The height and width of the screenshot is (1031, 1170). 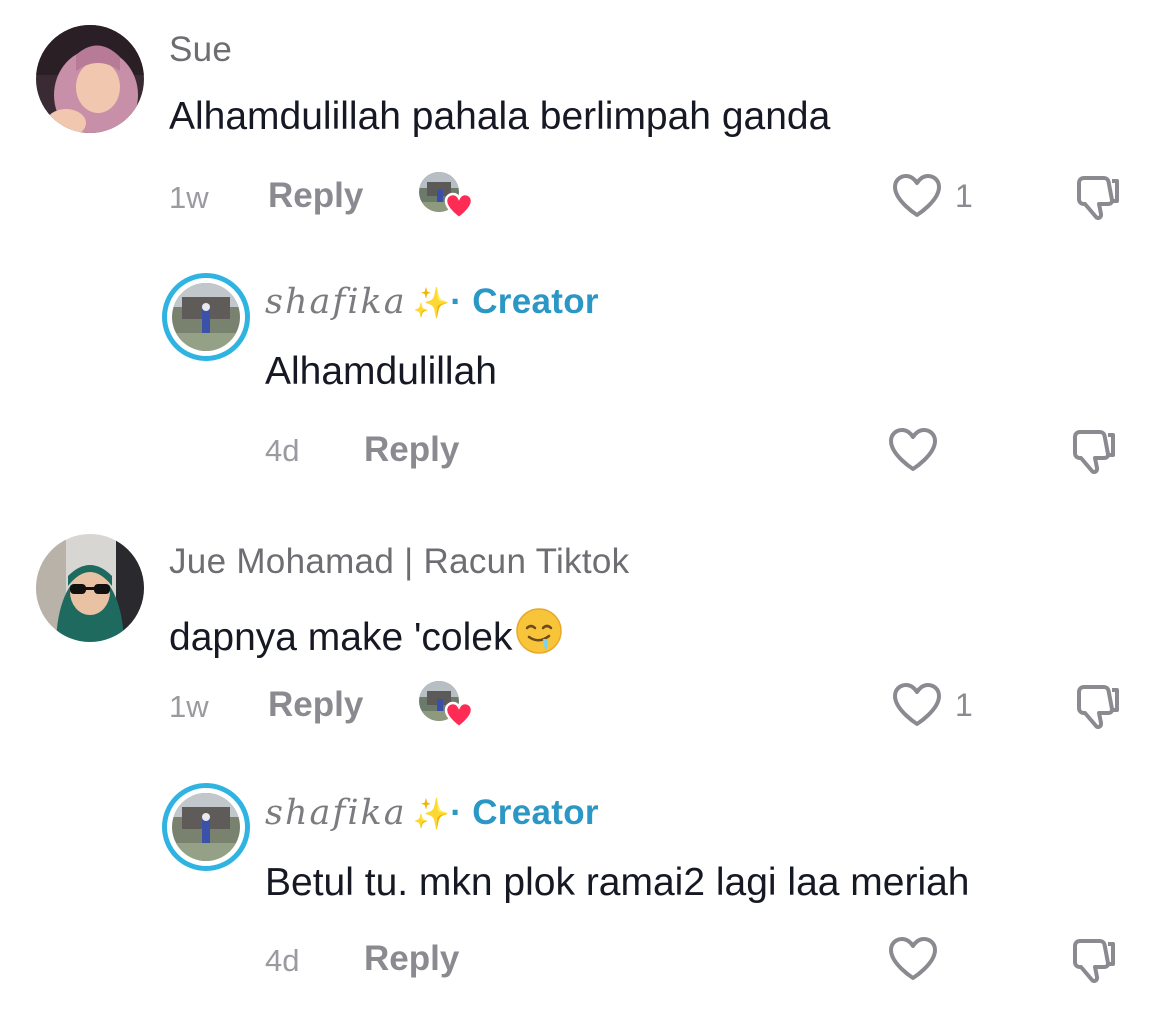 I want to click on comment-text: dapnya make 'colek, so click(x=366, y=633).